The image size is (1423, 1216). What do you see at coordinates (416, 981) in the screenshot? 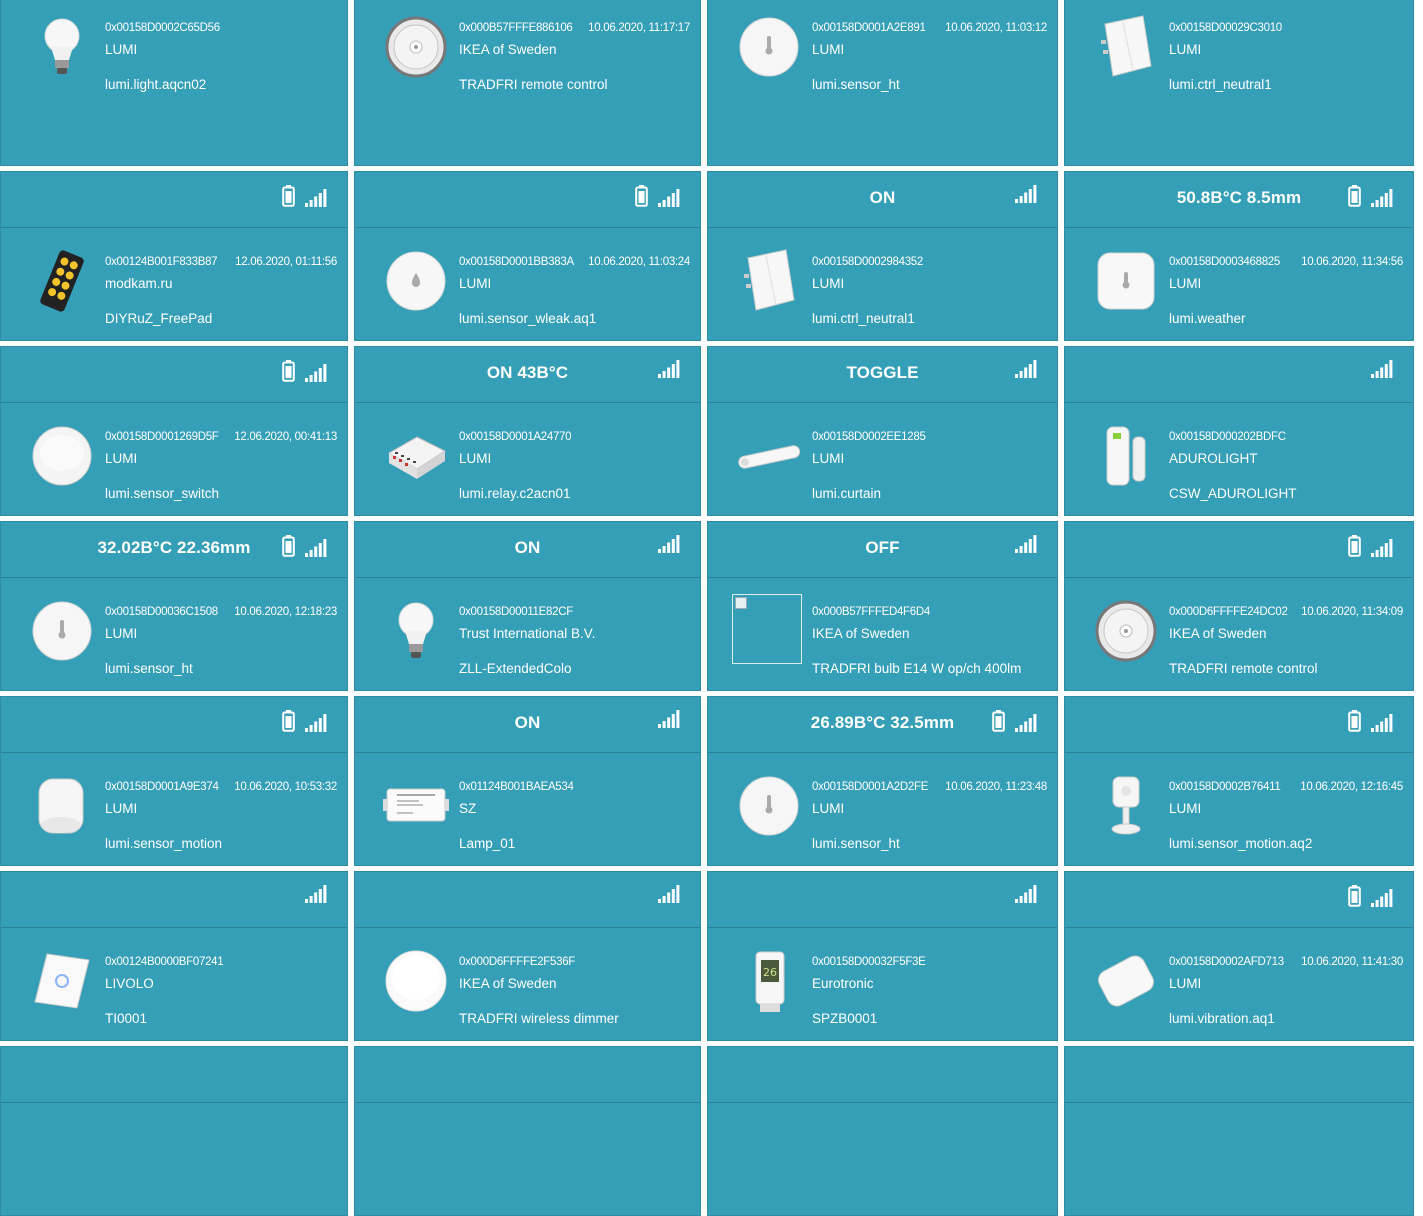
I see `dimmer-icon` at bounding box center [416, 981].